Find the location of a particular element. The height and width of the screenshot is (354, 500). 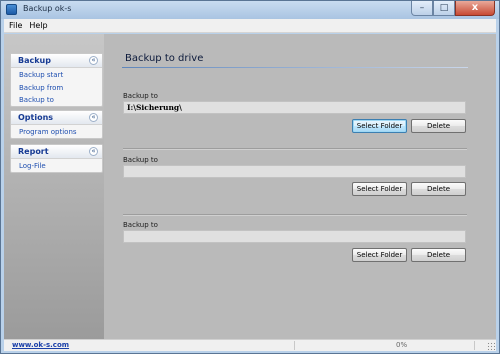

sidebar-item-program-options: Program options is located at coordinates (60, 132).